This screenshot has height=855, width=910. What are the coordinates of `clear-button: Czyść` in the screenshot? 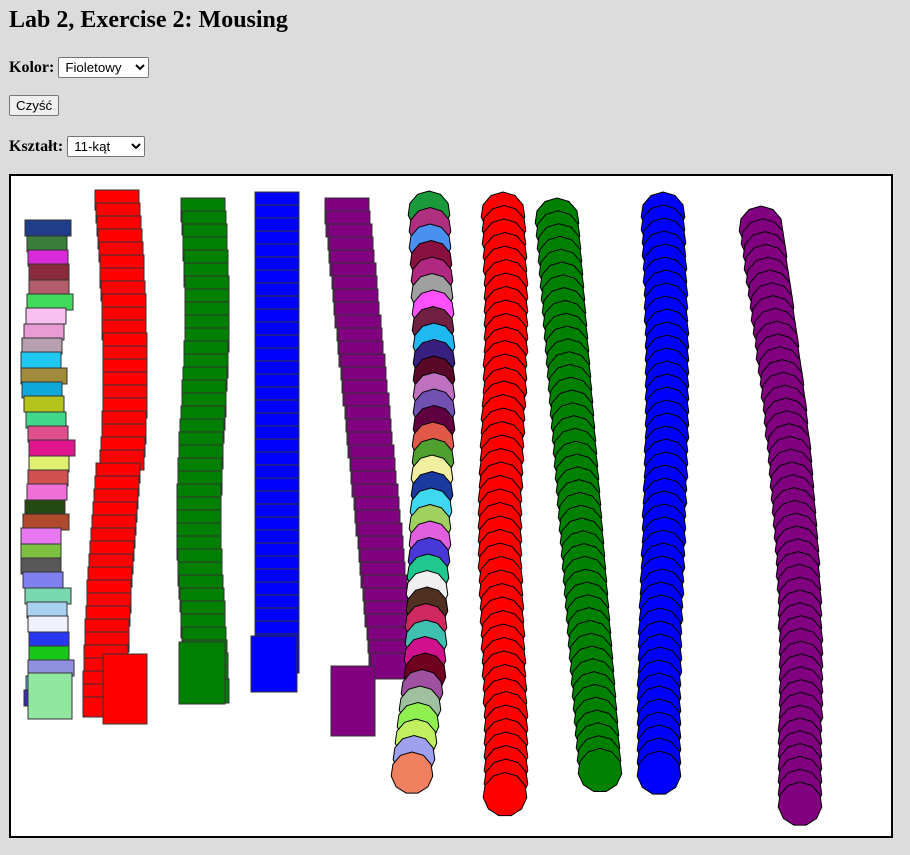 It's located at (34, 105).